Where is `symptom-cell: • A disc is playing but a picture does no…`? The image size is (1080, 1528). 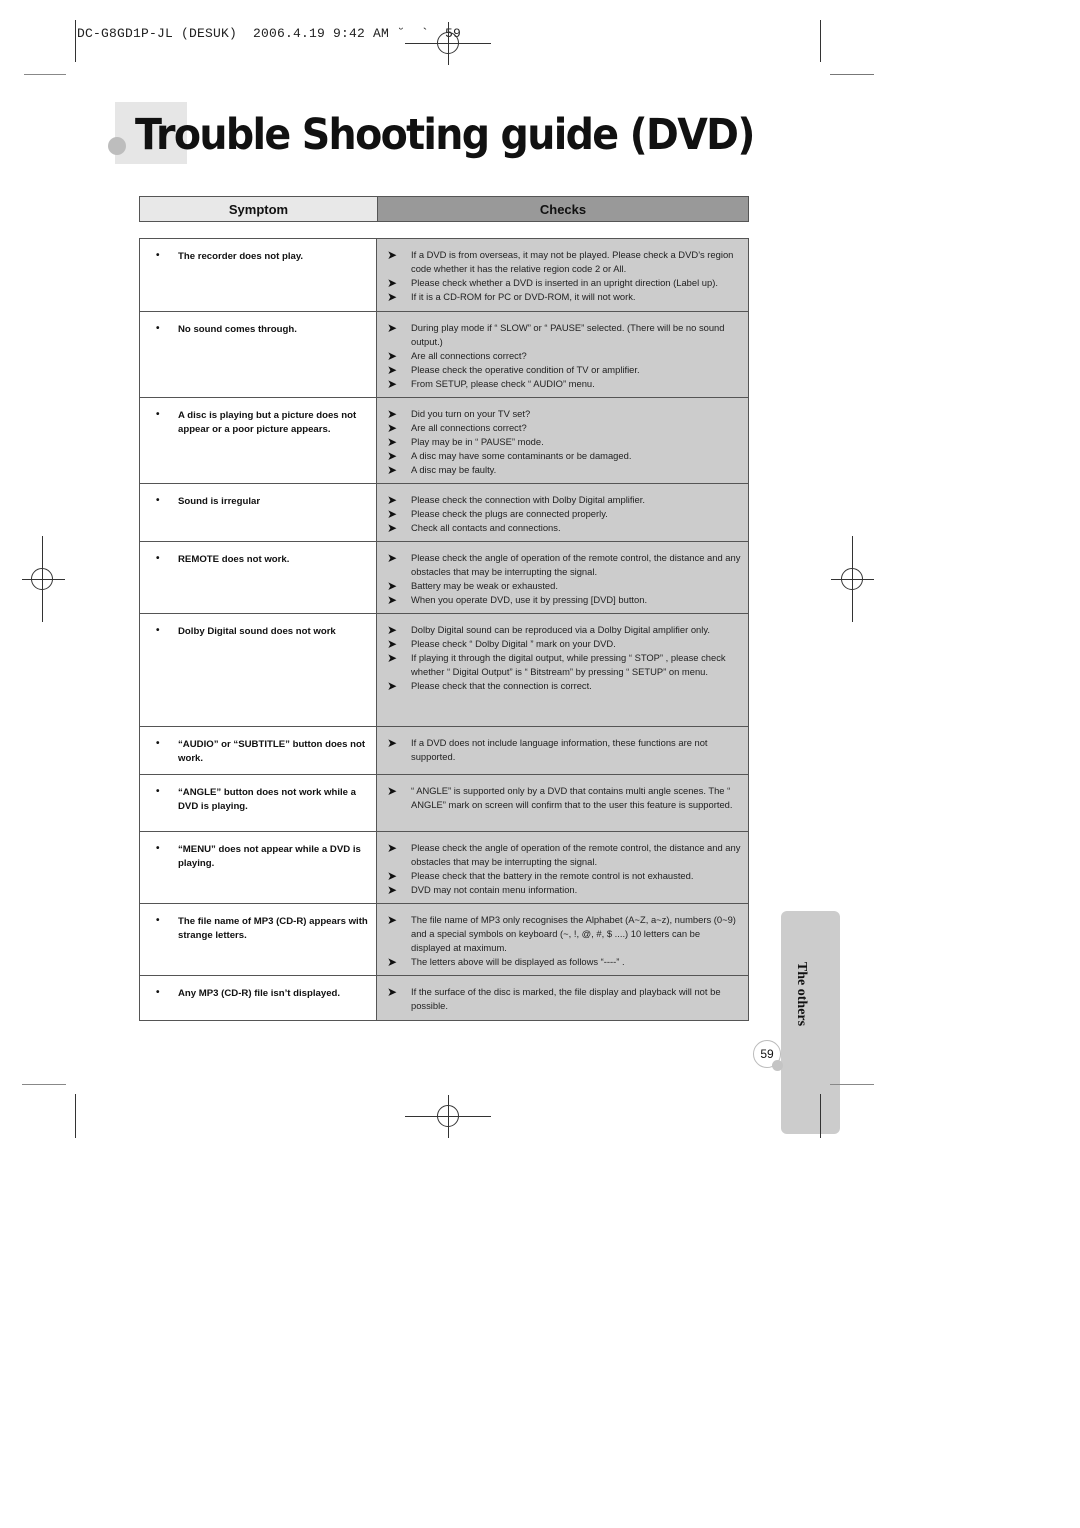 symptom-cell: • A disc is playing but a picture does no… is located at coordinates (258, 440).